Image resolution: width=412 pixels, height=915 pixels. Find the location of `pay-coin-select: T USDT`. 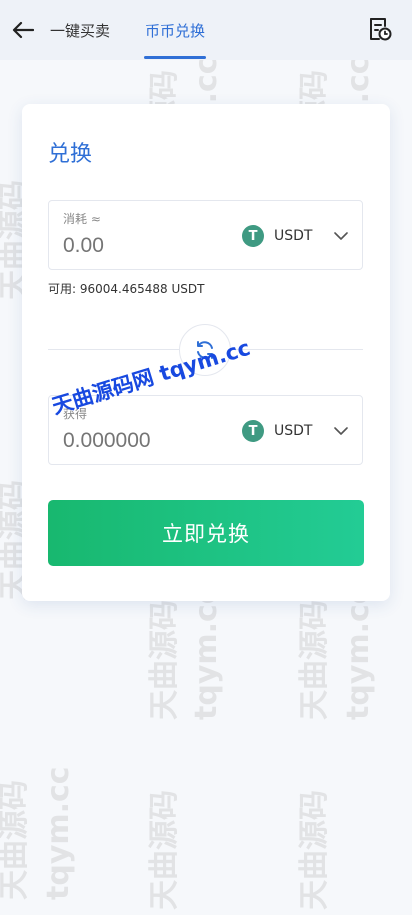

pay-coin-select: T USDT is located at coordinates (295, 236).